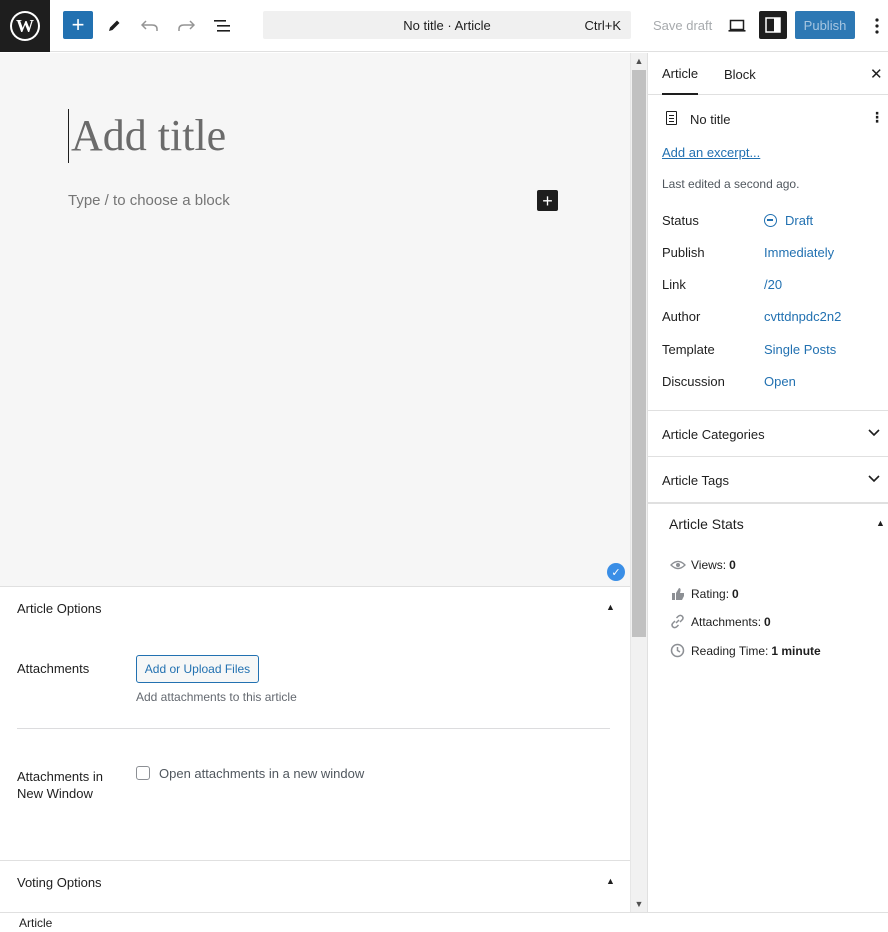 The image size is (888, 932). What do you see at coordinates (767, 621) in the screenshot?
I see `stat-attachments-value: 0` at bounding box center [767, 621].